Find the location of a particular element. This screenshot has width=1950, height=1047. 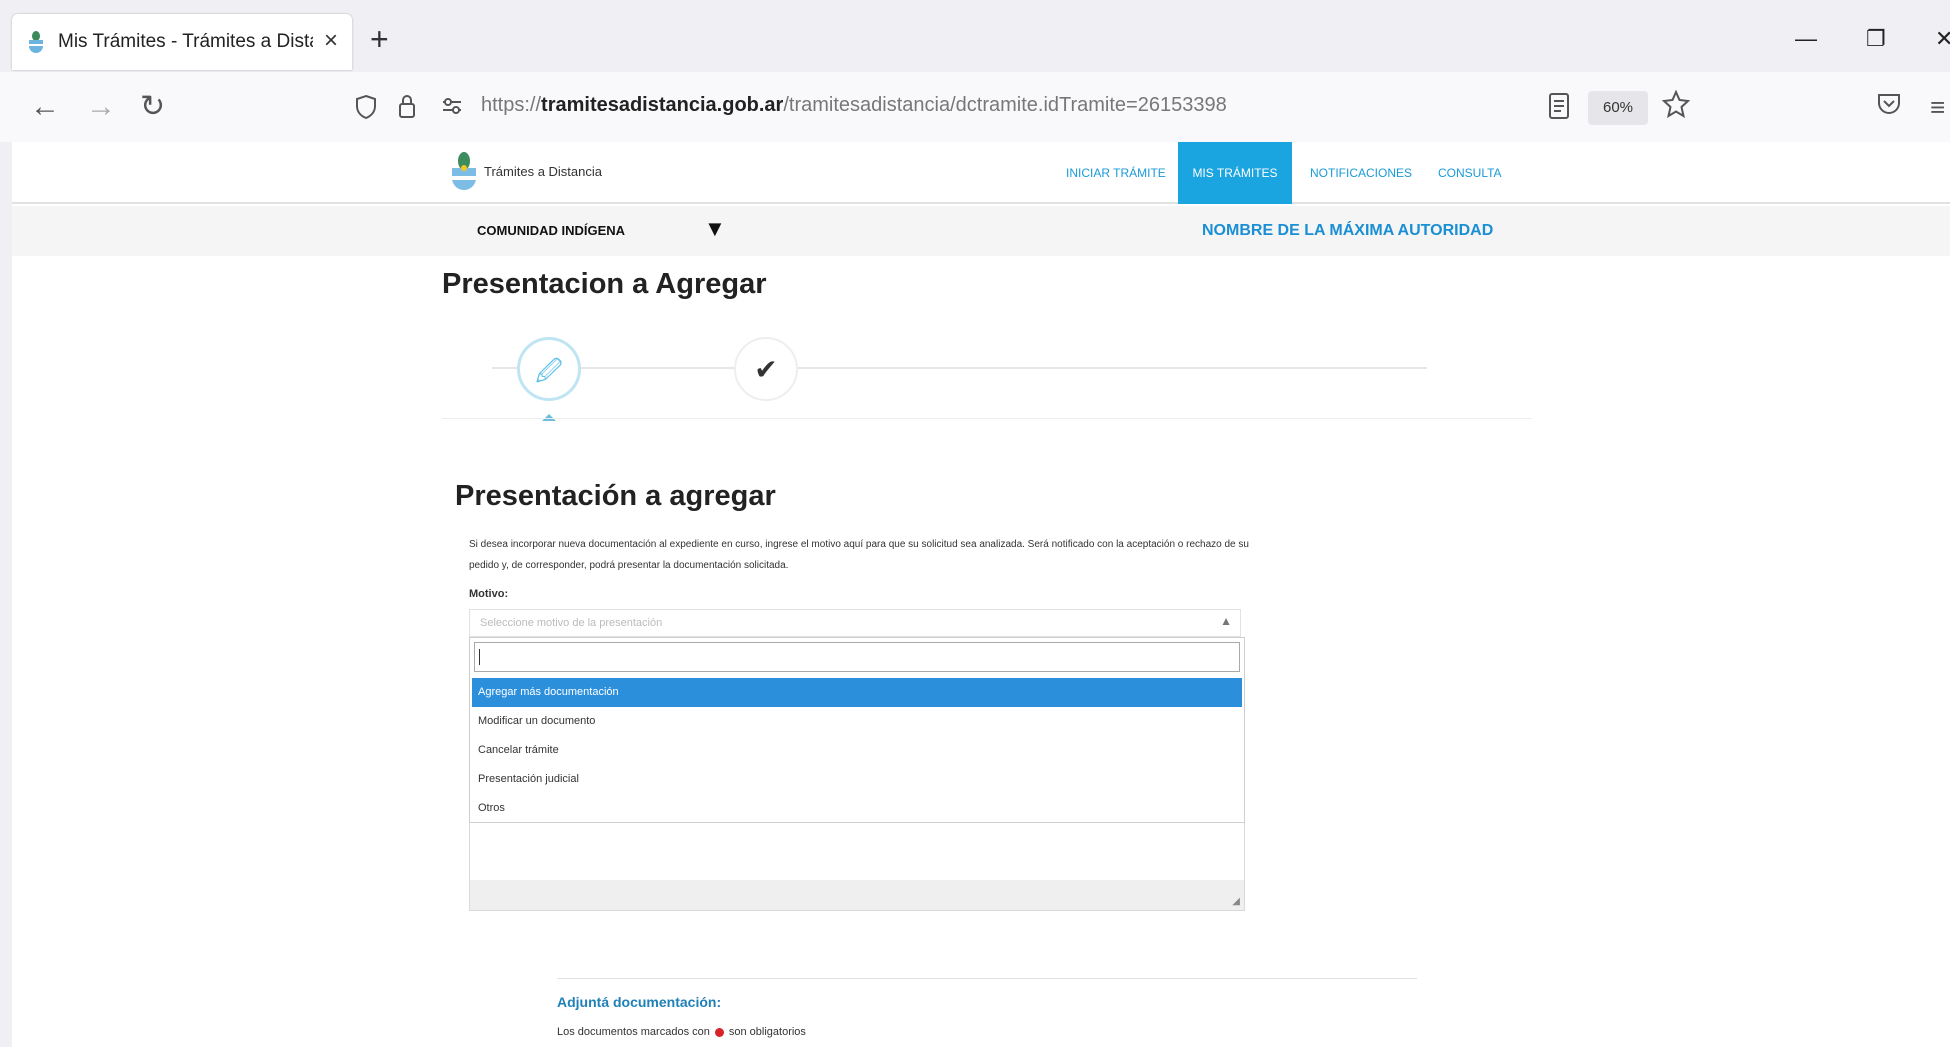

authority-link: NOMBRE DE LA MÁXIMA AUTORIDAD is located at coordinates (1347, 231).